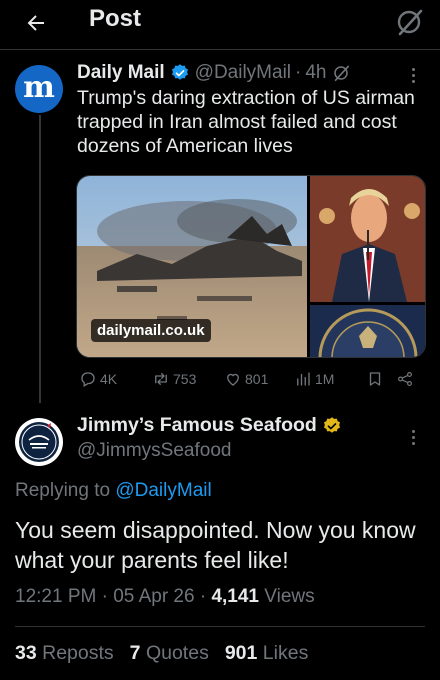 This screenshot has width=440, height=680. Describe the element at coordinates (78, 653) in the screenshot. I see `reposts-label: Reposts` at that location.